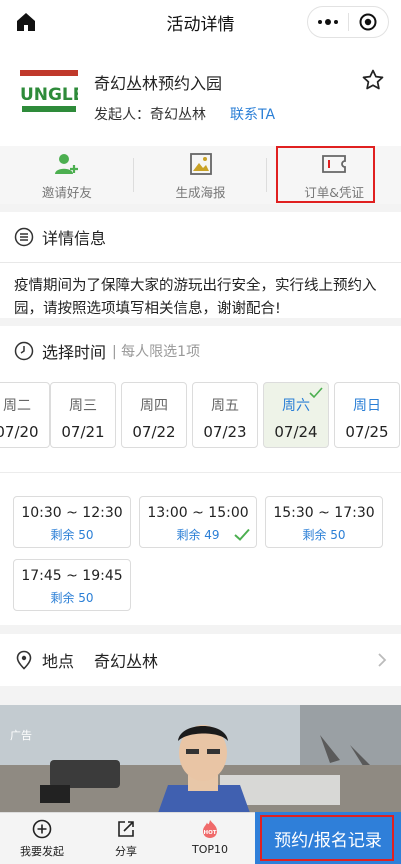 The width and height of the screenshot is (401, 864). What do you see at coordinates (24, 351) in the screenshot?
I see `clock-icon` at bounding box center [24, 351].